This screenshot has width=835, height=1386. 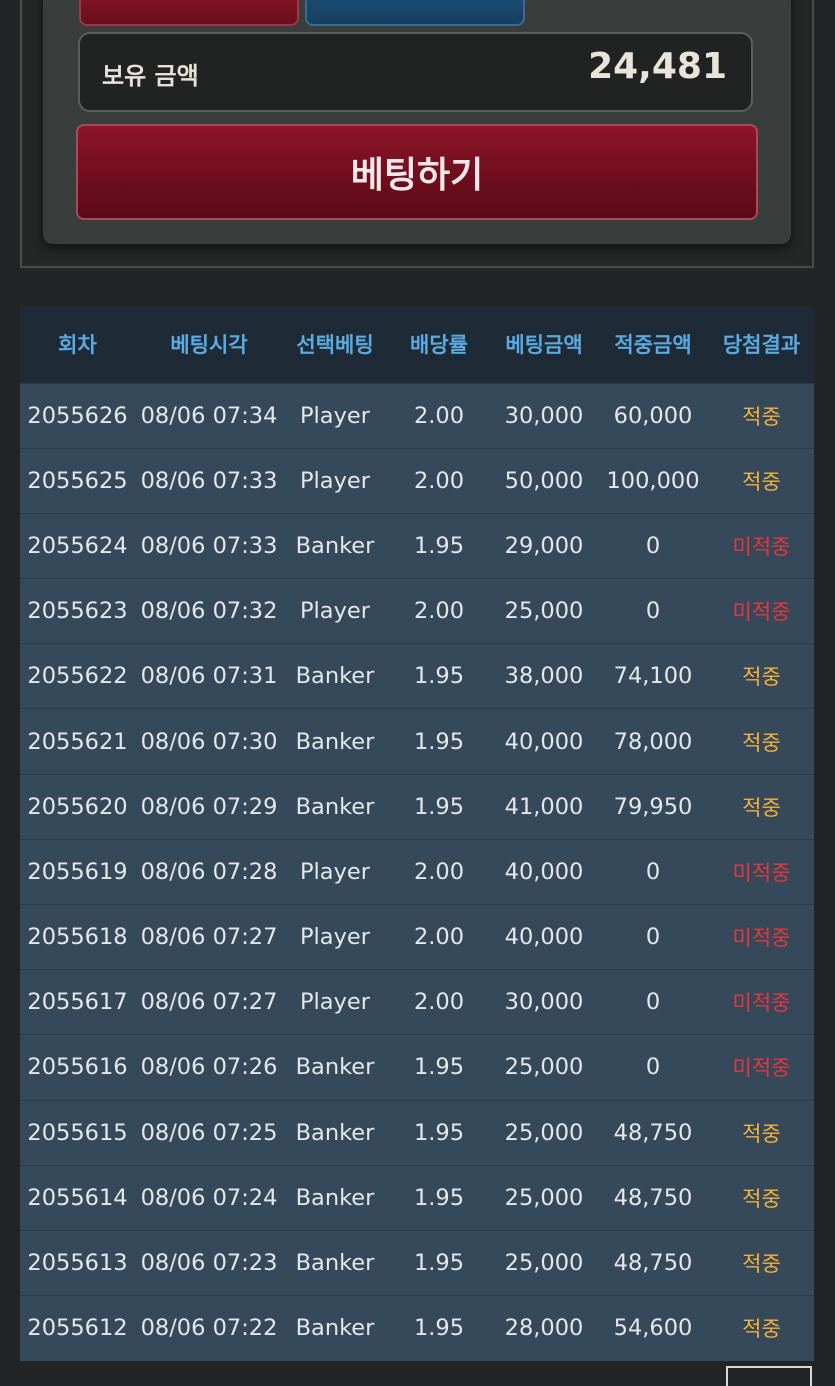 I want to click on bet-time-cell: 08/06 07:23, so click(x=209, y=1263).